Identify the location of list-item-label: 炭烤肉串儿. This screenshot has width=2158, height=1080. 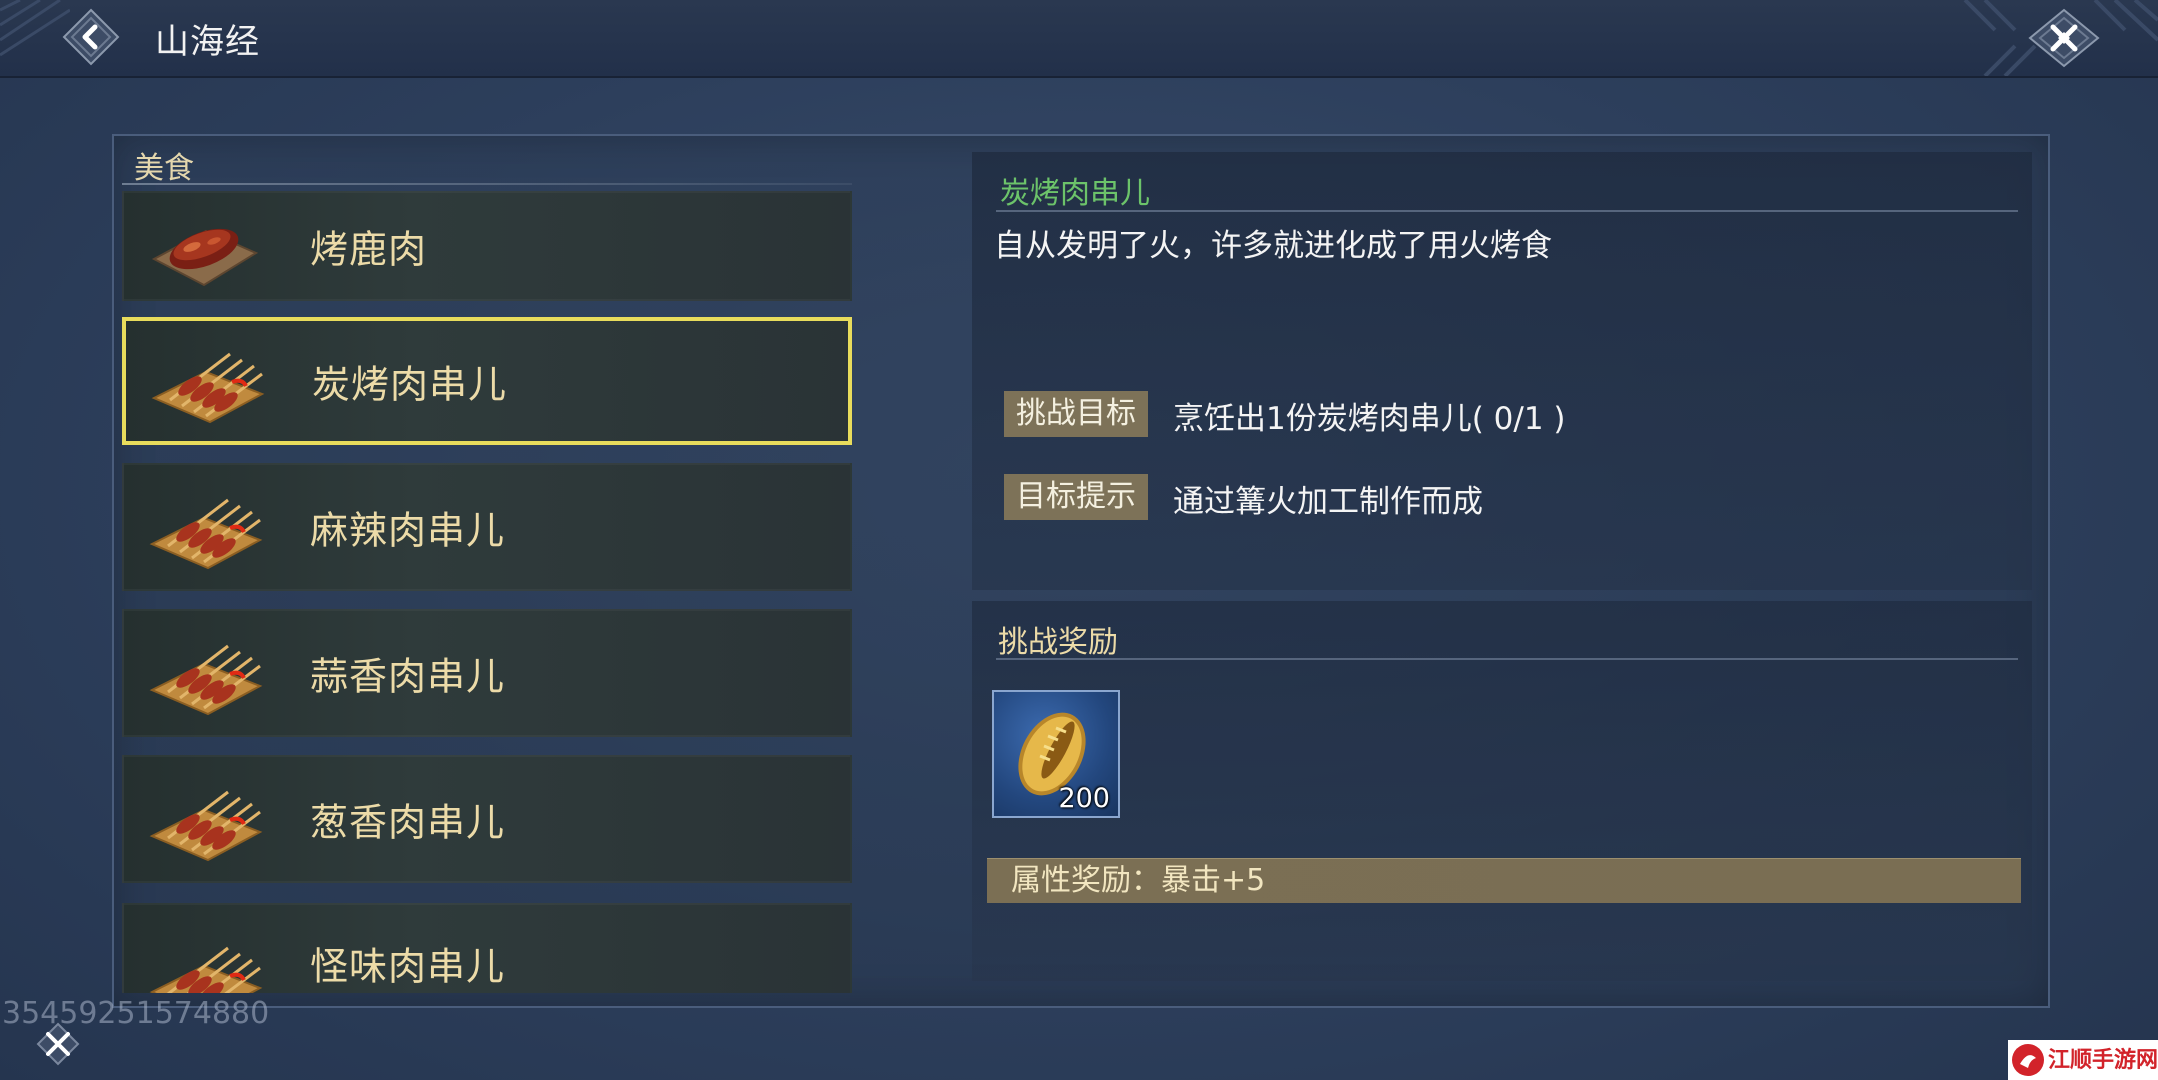
(410, 384).